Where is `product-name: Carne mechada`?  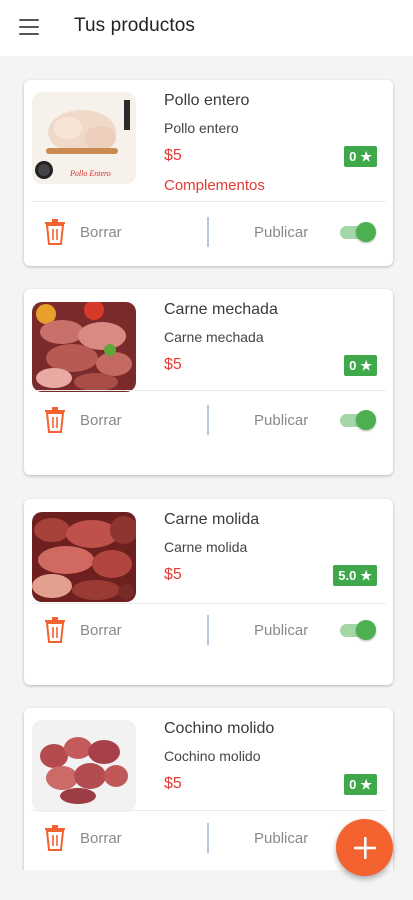 product-name: Carne mechada is located at coordinates (221, 309).